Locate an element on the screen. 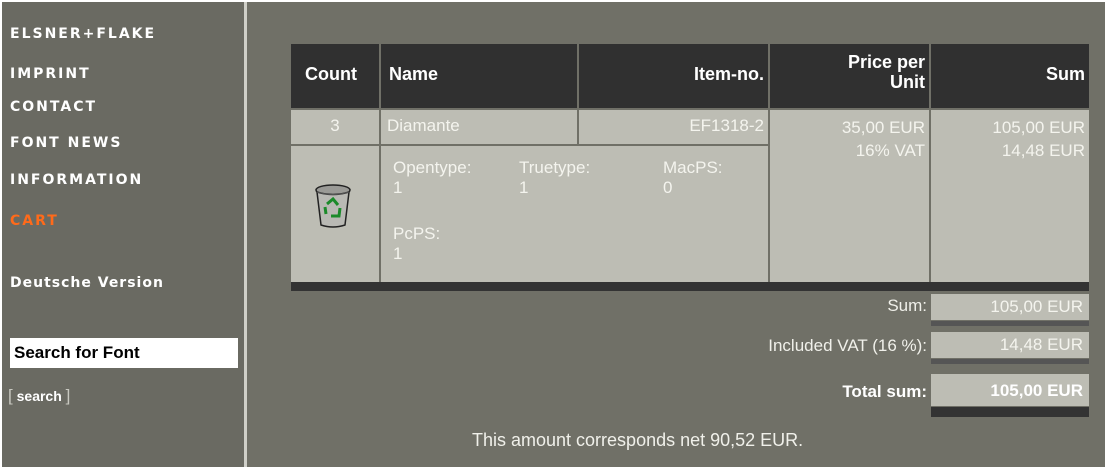  cell-delete is located at coordinates (335, 214).